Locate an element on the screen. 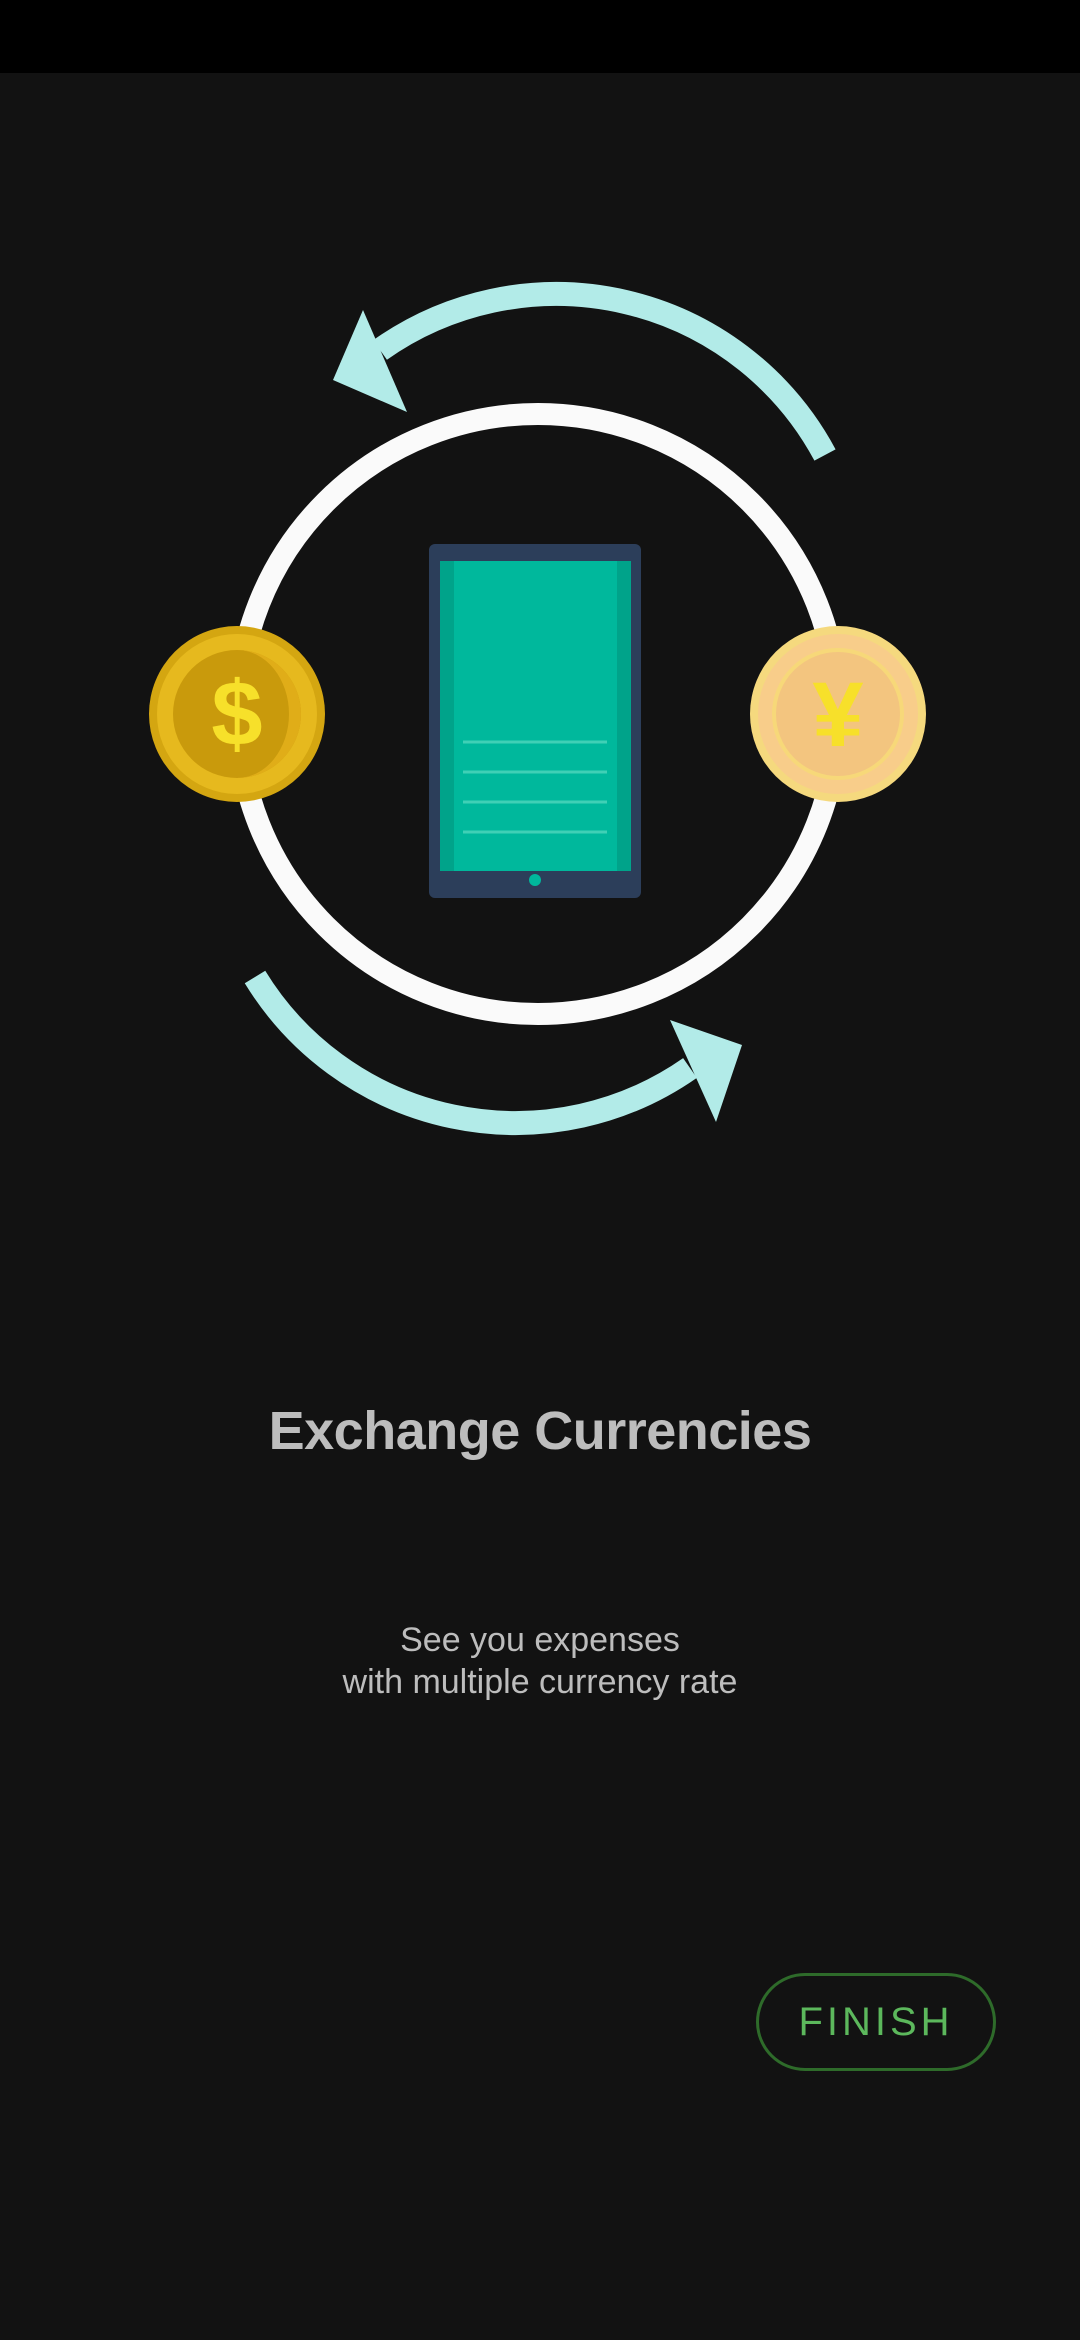  yen-symbol: ¥ is located at coordinates (837, 715).